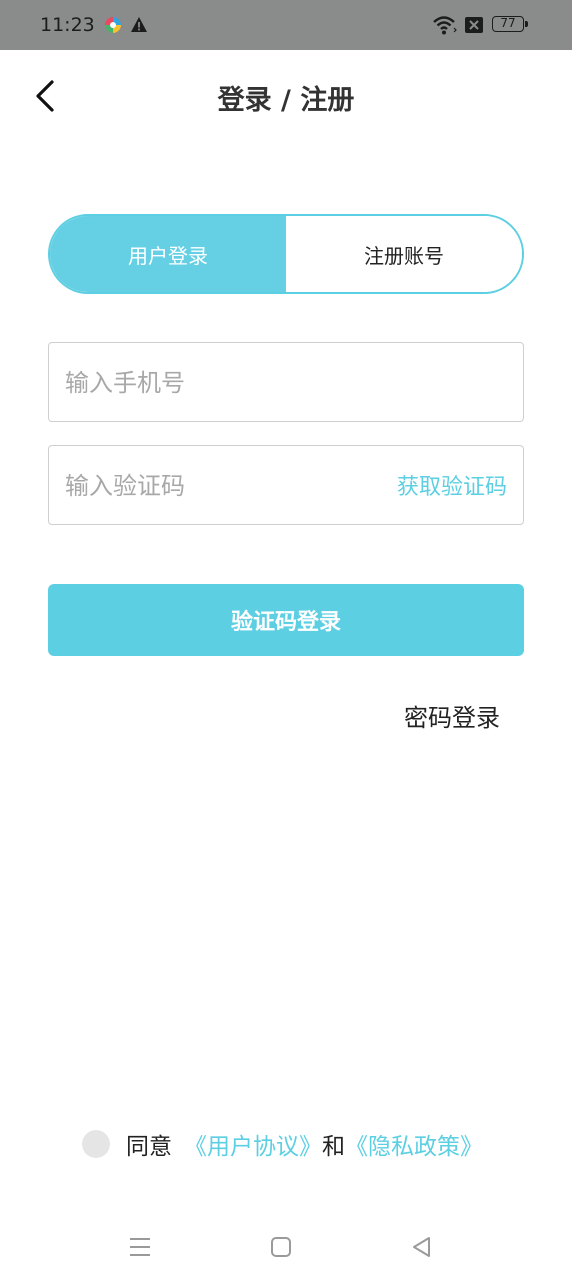  What do you see at coordinates (414, 1144) in the screenshot?
I see `privacy-policy-link: 《隐私政策》` at bounding box center [414, 1144].